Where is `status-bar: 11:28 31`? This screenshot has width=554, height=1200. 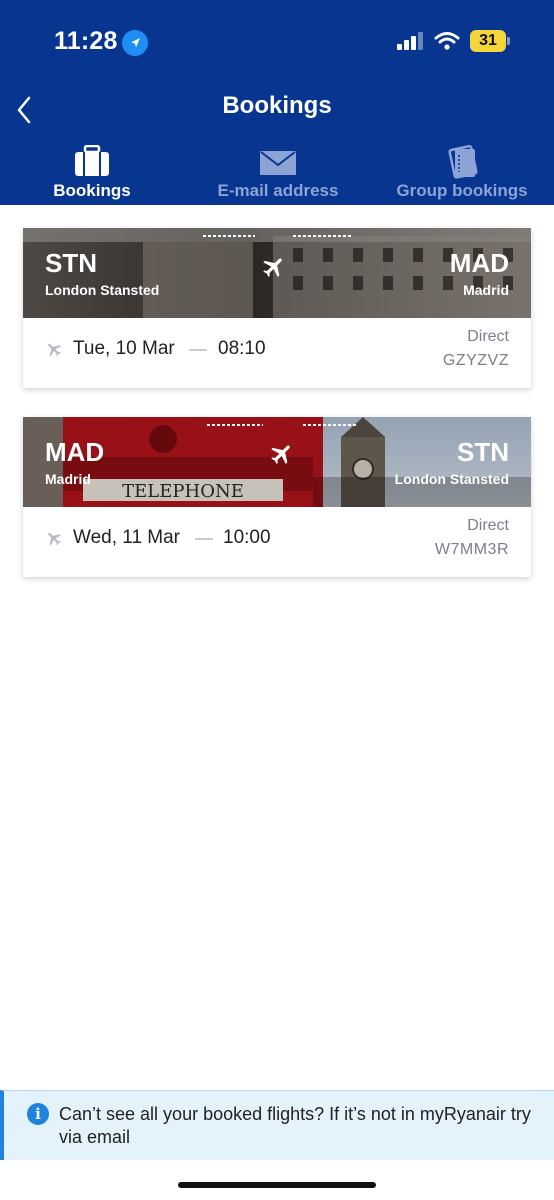
status-bar: 11:28 31 is located at coordinates (277, 42).